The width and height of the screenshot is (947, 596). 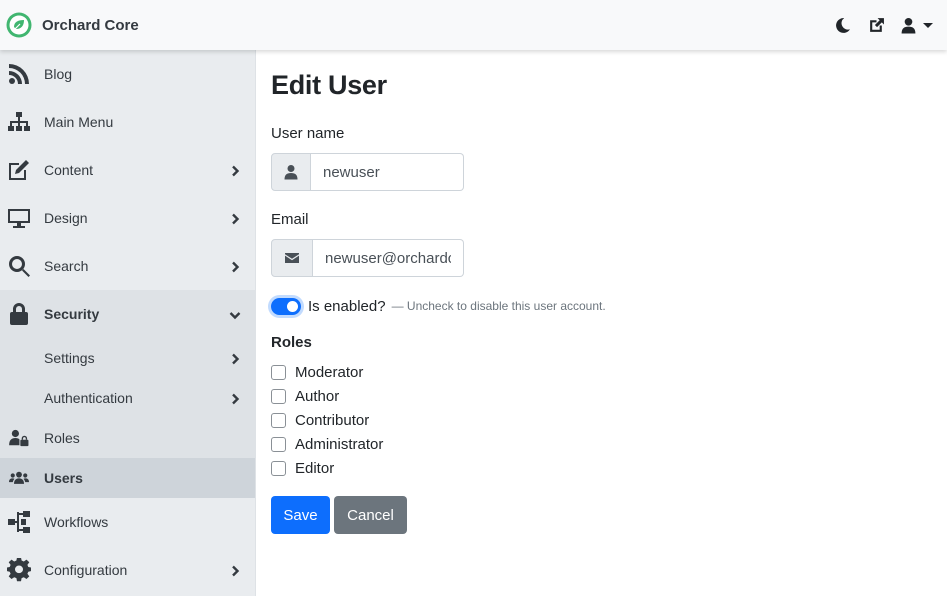 I want to click on sidebar-item-label: Roles, so click(x=62, y=438).